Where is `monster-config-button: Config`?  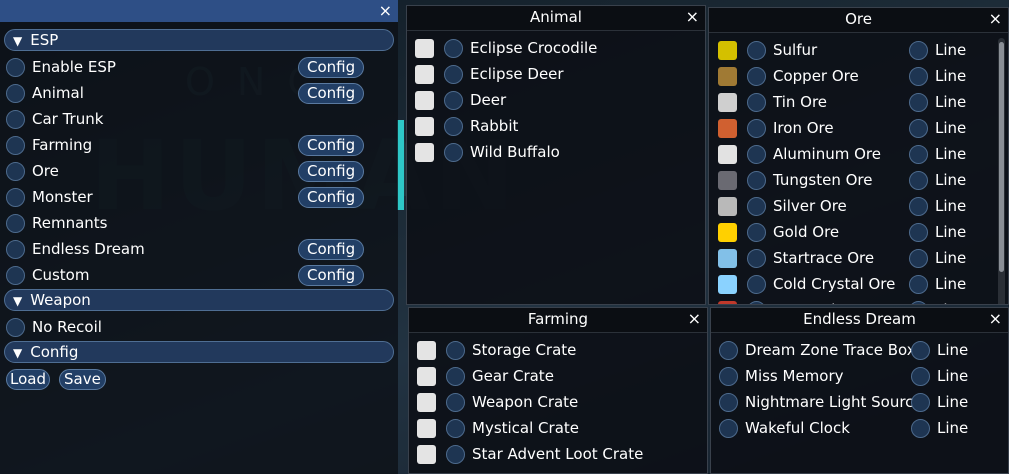 monster-config-button: Config is located at coordinates (331, 197).